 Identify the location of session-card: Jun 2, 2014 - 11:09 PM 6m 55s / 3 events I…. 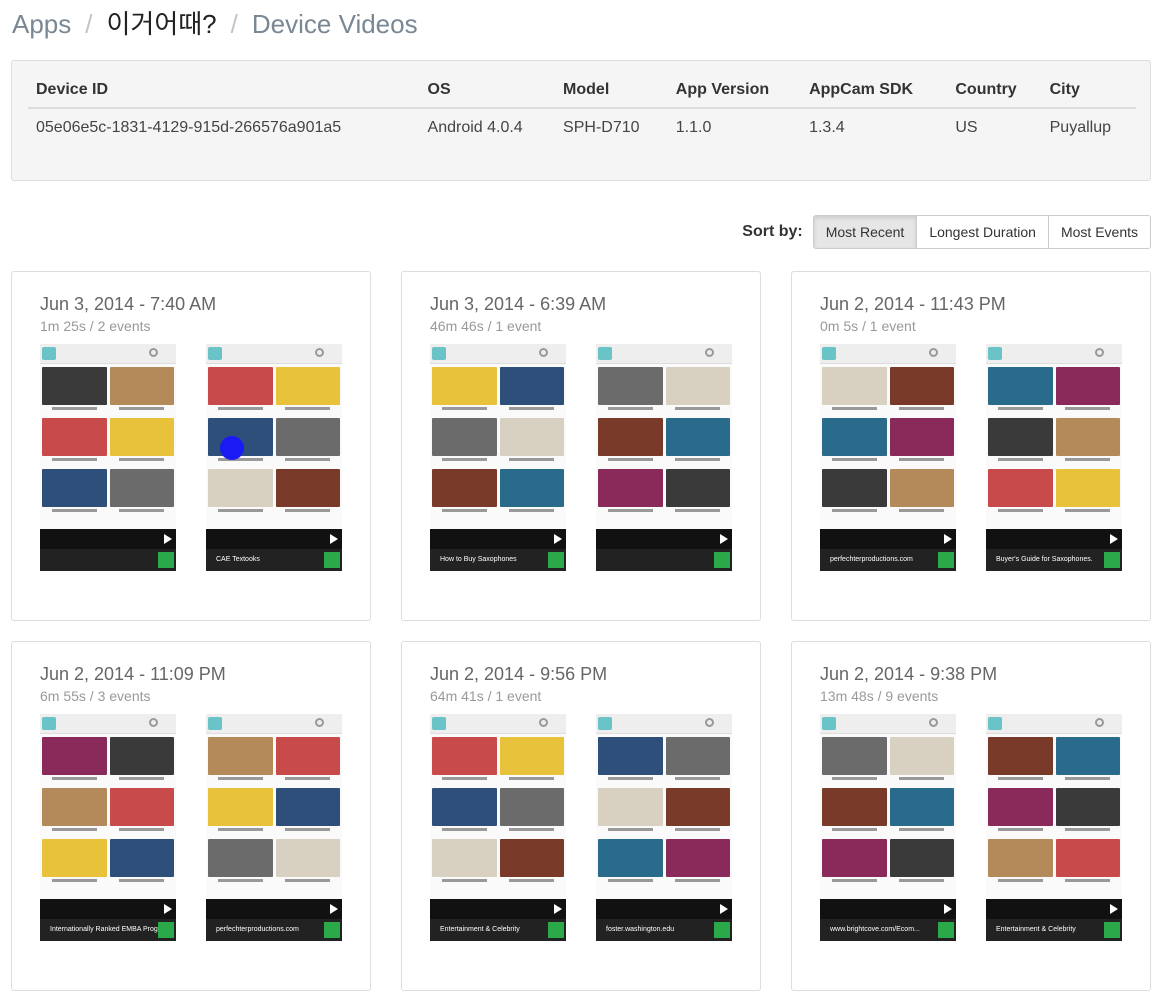
(191, 816).